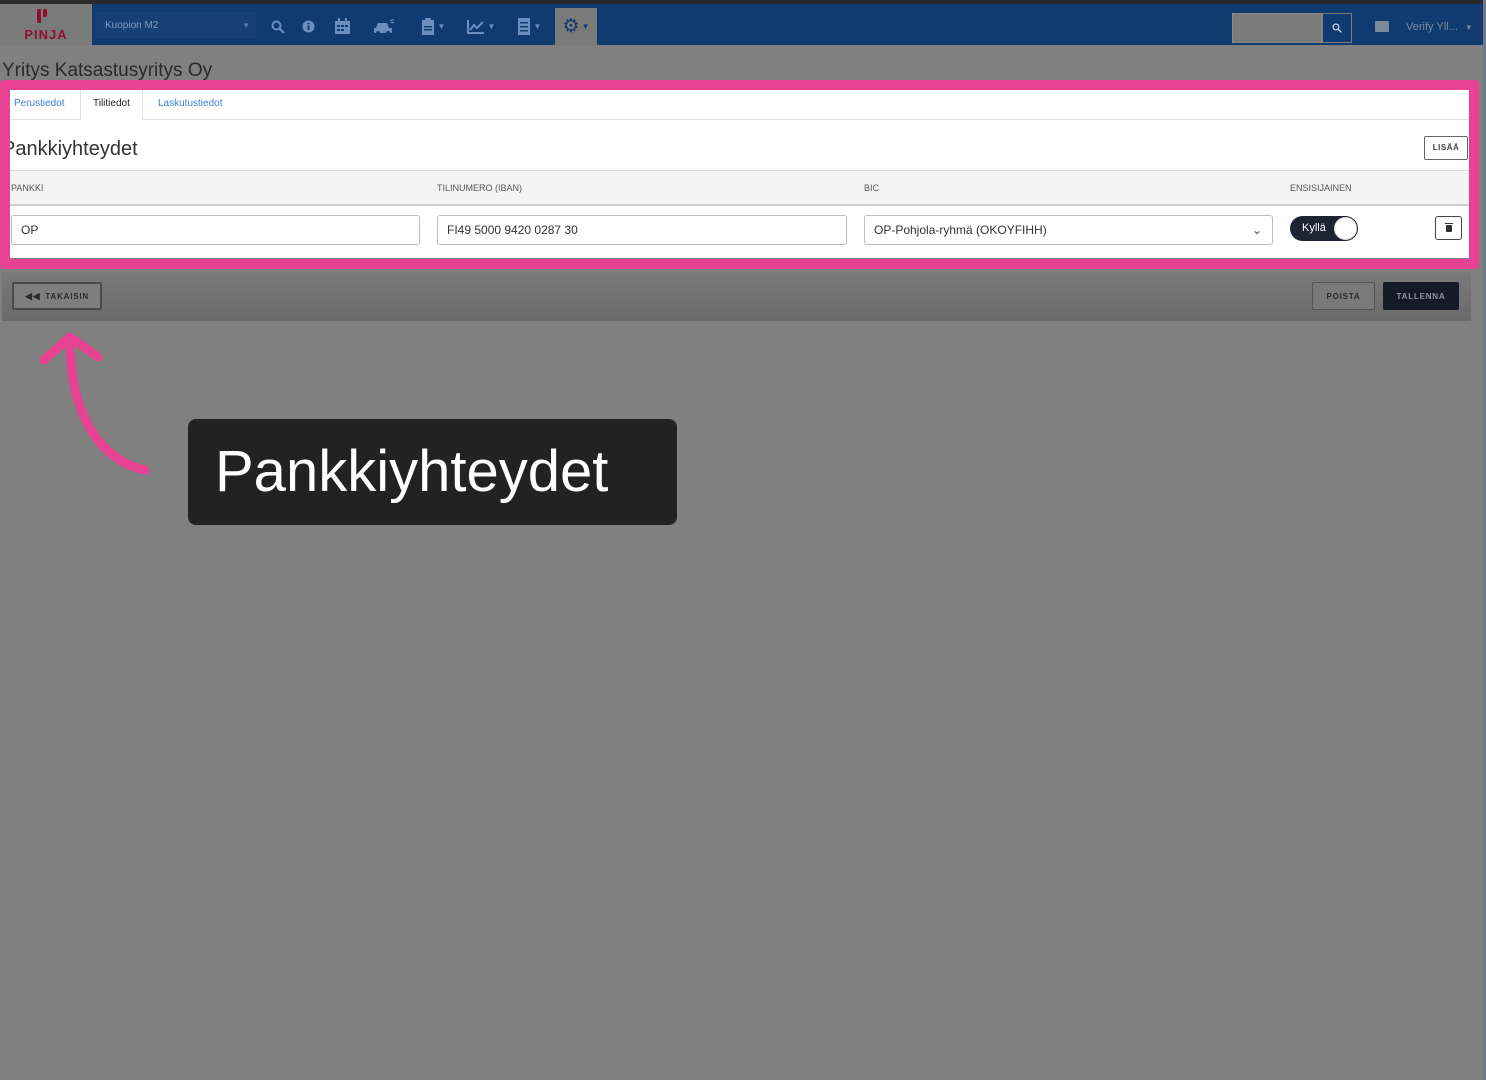  Describe the element at coordinates (432, 472) in the screenshot. I see `annotation-caption: Pankkiyhteydet` at that location.